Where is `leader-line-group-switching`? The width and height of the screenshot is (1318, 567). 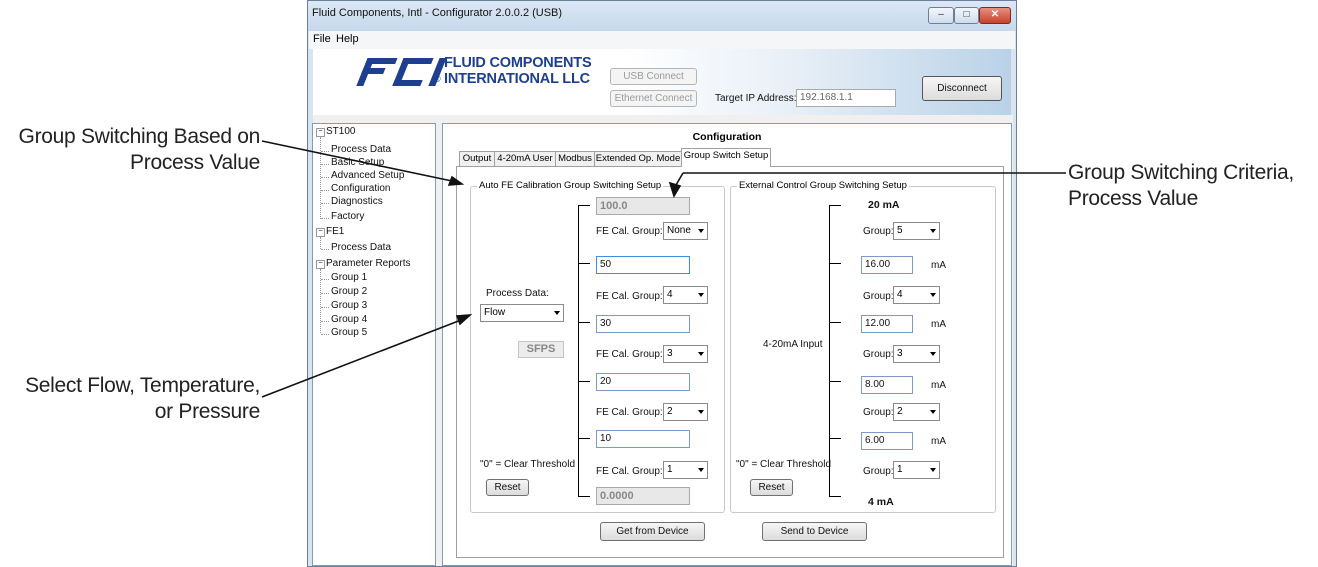 leader-line-group-switching is located at coordinates (357, 161).